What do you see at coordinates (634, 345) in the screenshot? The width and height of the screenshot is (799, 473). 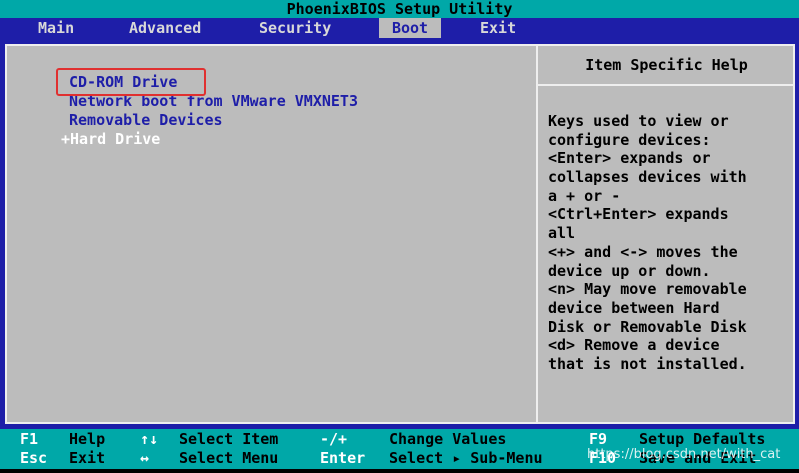 I see `help-line: <d> Remove a device` at bounding box center [634, 345].